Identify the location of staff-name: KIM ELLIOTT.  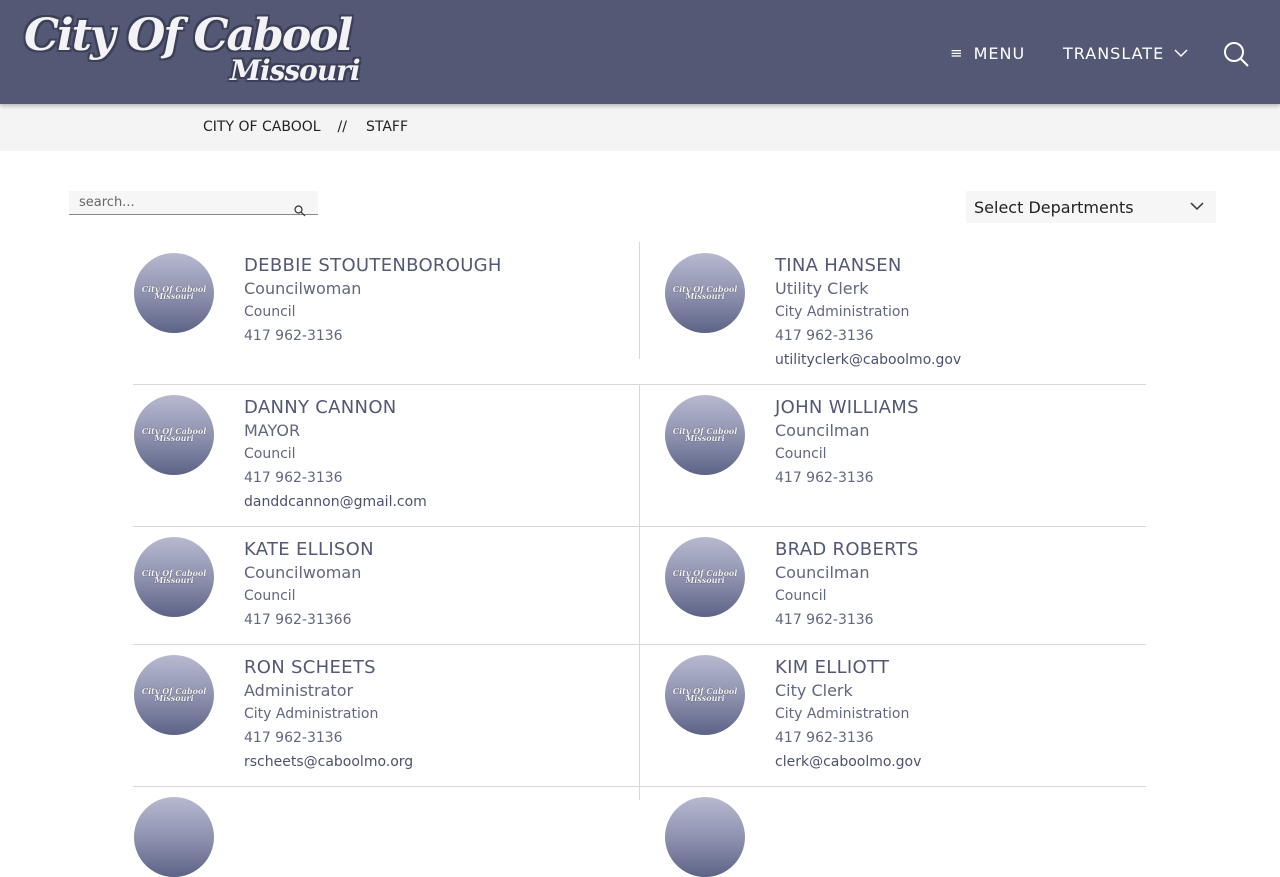
(832, 667).